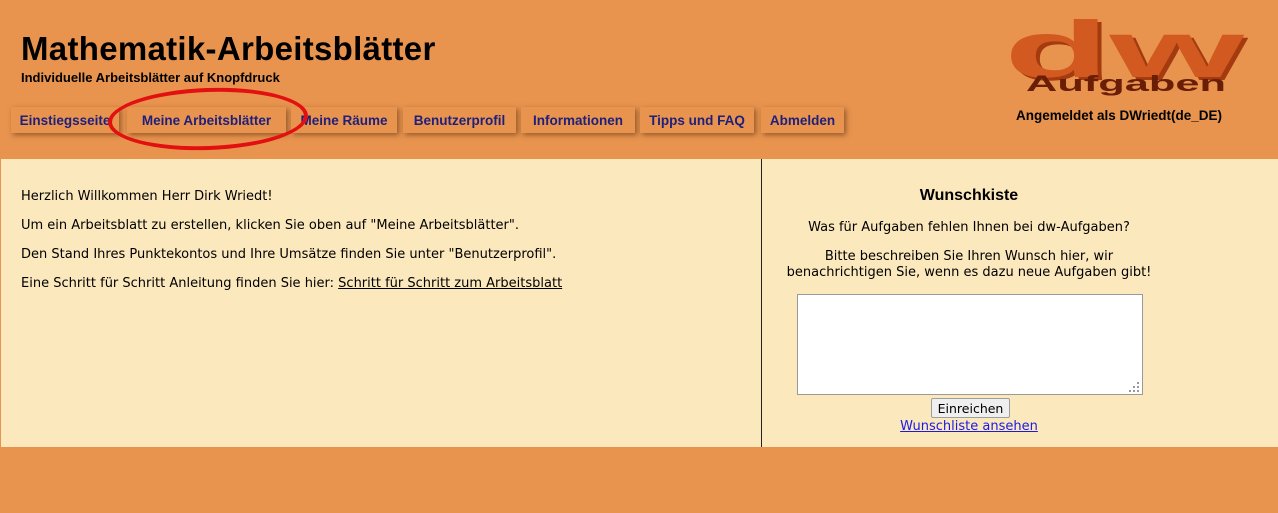  Describe the element at coordinates (802, 120) in the screenshot. I see `nav-tab-abmelden: Abmelden` at that location.